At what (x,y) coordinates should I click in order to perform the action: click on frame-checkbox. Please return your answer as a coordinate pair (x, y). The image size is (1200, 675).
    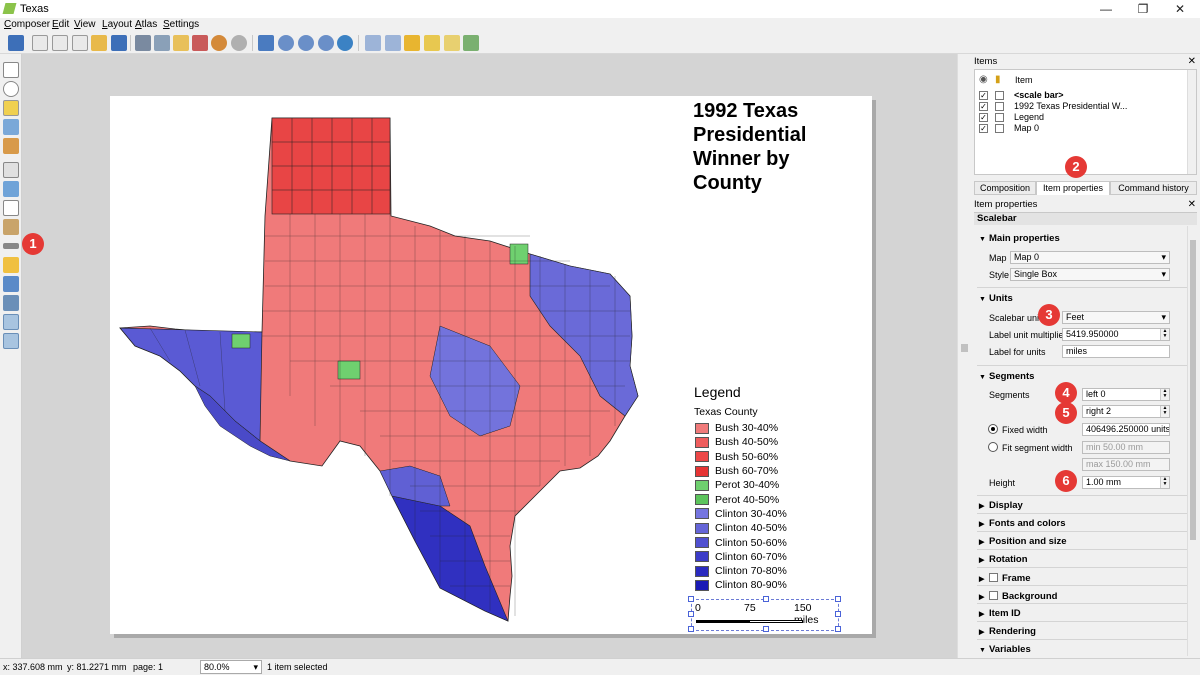
    Looking at the image, I should click on (993, 577).